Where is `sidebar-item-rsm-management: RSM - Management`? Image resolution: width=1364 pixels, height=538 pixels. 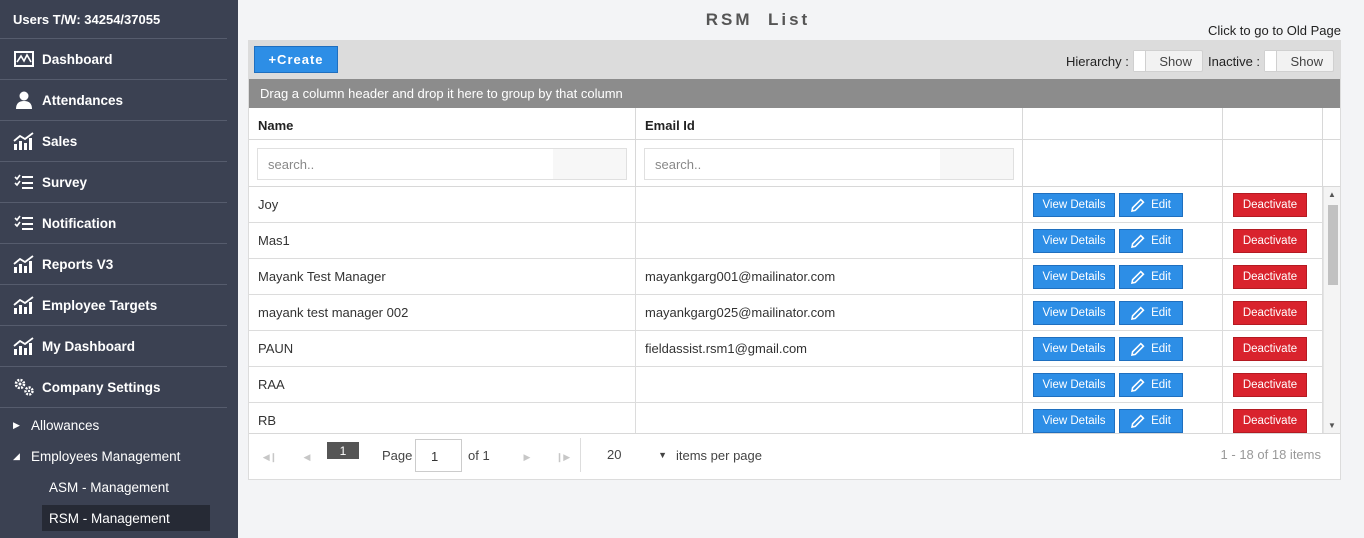 sidebar-item-rsm-management: RSM - Management is located at coordinates (126, 518).